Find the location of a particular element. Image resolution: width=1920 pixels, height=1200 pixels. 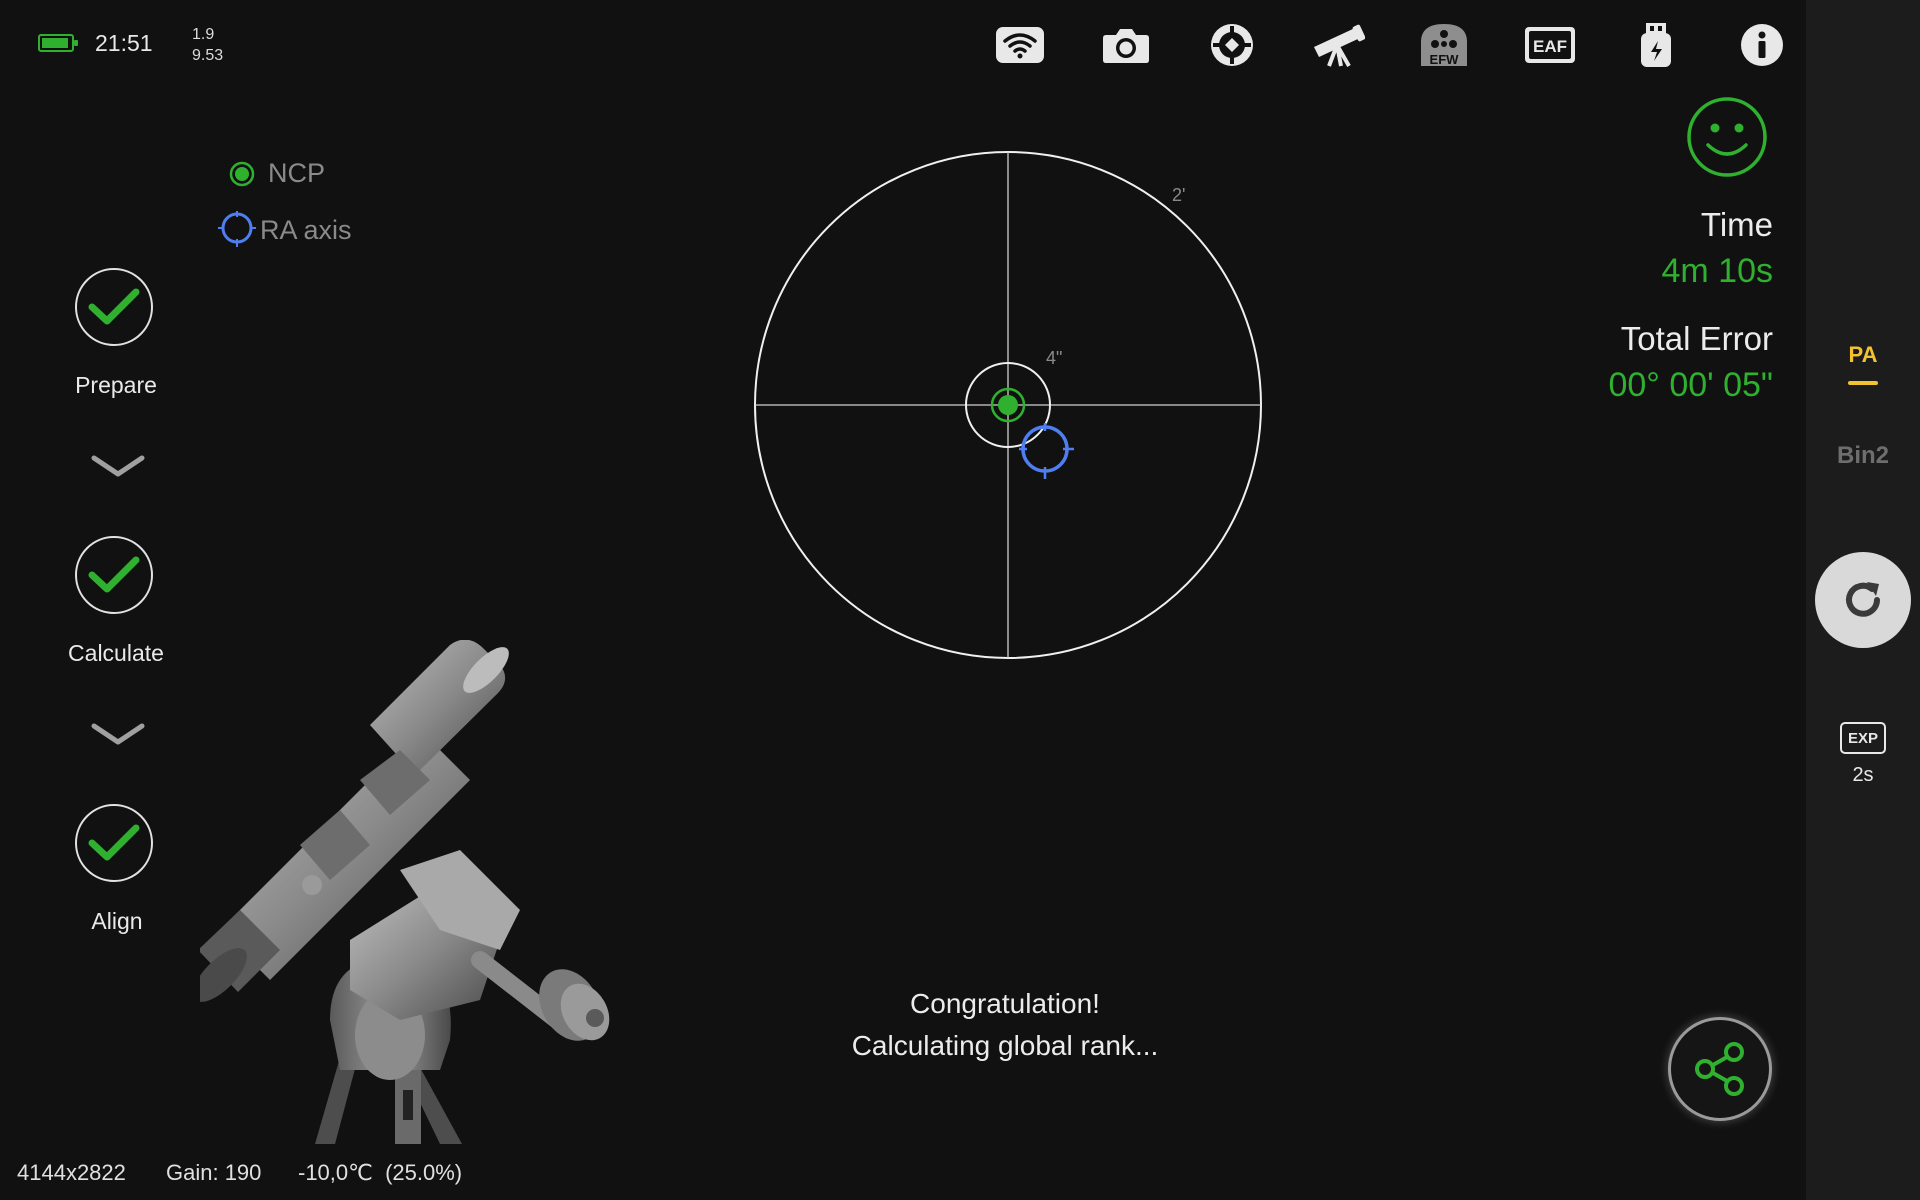

refresh-icon is located at coordinates (1863, 599).